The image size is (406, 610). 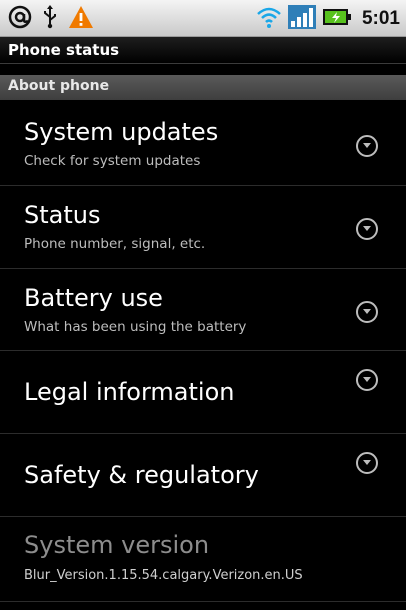 I want to click on list-item-status: Status Phone number, signal, etc., so click(x=203, y=227).